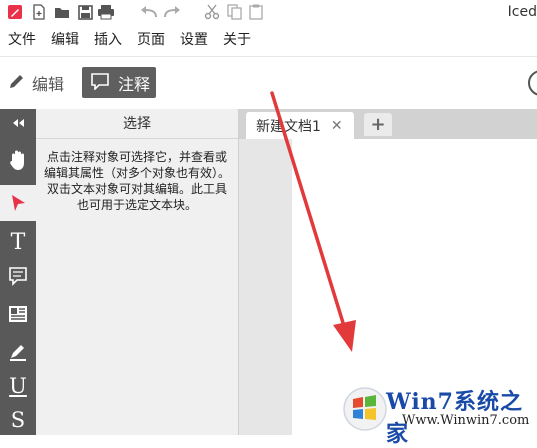 Image resolution: width=537 pixels, height=448 pixels. I want to click on watermark-url: Www.Winwin7.com, so click(466, 420).